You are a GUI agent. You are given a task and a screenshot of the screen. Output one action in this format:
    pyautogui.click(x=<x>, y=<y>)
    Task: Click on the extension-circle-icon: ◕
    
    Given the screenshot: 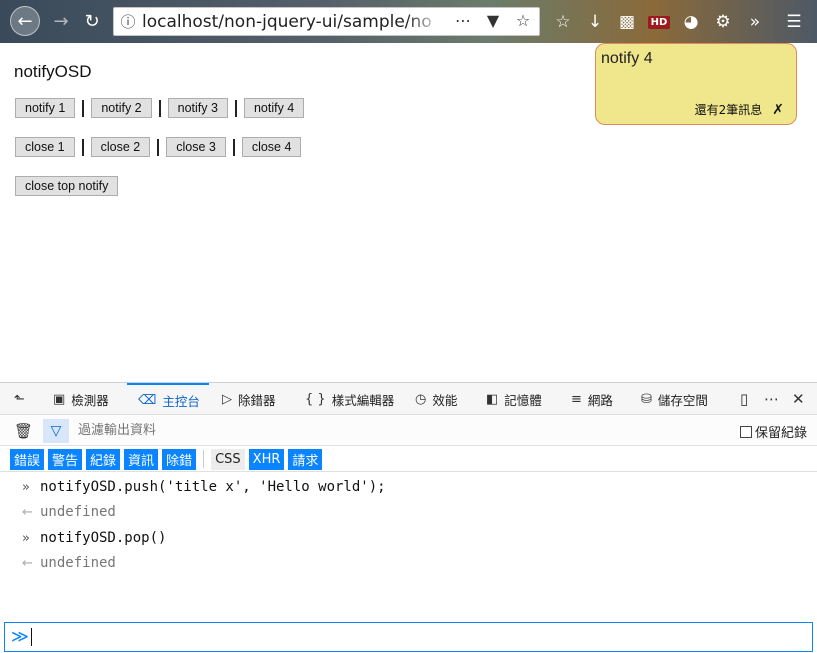 What is the action you would take?
    pyautogui.click(x=691, y=22)
    